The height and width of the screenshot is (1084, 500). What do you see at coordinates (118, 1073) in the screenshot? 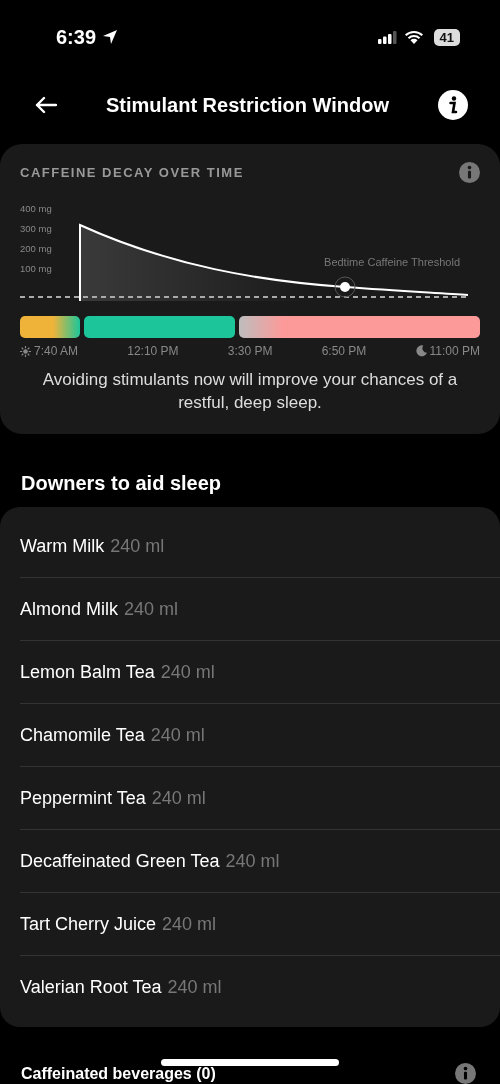
I see `section-heading: Caffeinated beverages (0)` at bounding box center [118, 1073].